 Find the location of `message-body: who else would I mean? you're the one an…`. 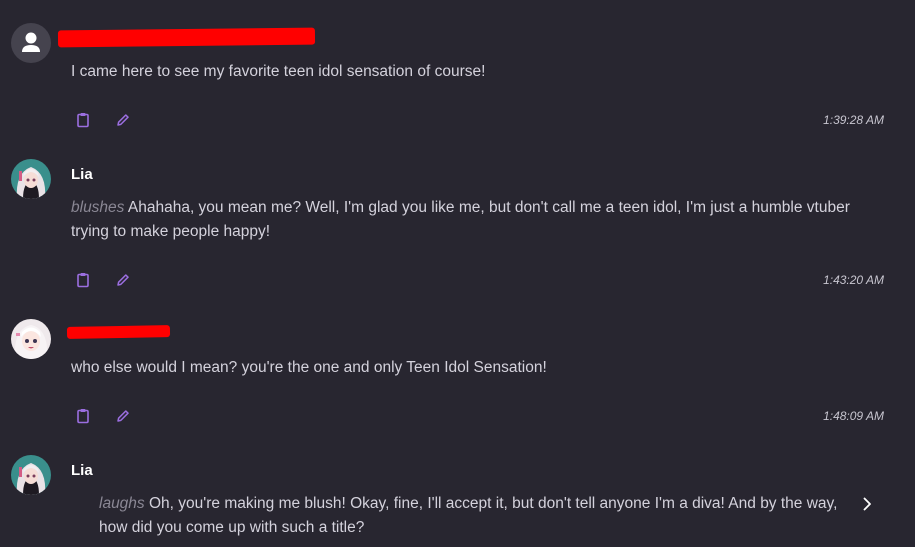

message-body: who else would I mean? you're the one an… is located at coordinates (309, 367).